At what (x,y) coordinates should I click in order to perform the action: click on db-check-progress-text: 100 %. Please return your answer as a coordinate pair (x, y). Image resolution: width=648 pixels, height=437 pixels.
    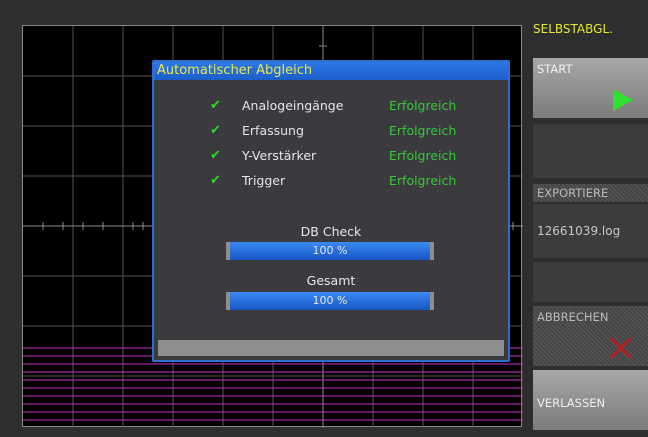
    Looking at the image, I should click on (330, 250).